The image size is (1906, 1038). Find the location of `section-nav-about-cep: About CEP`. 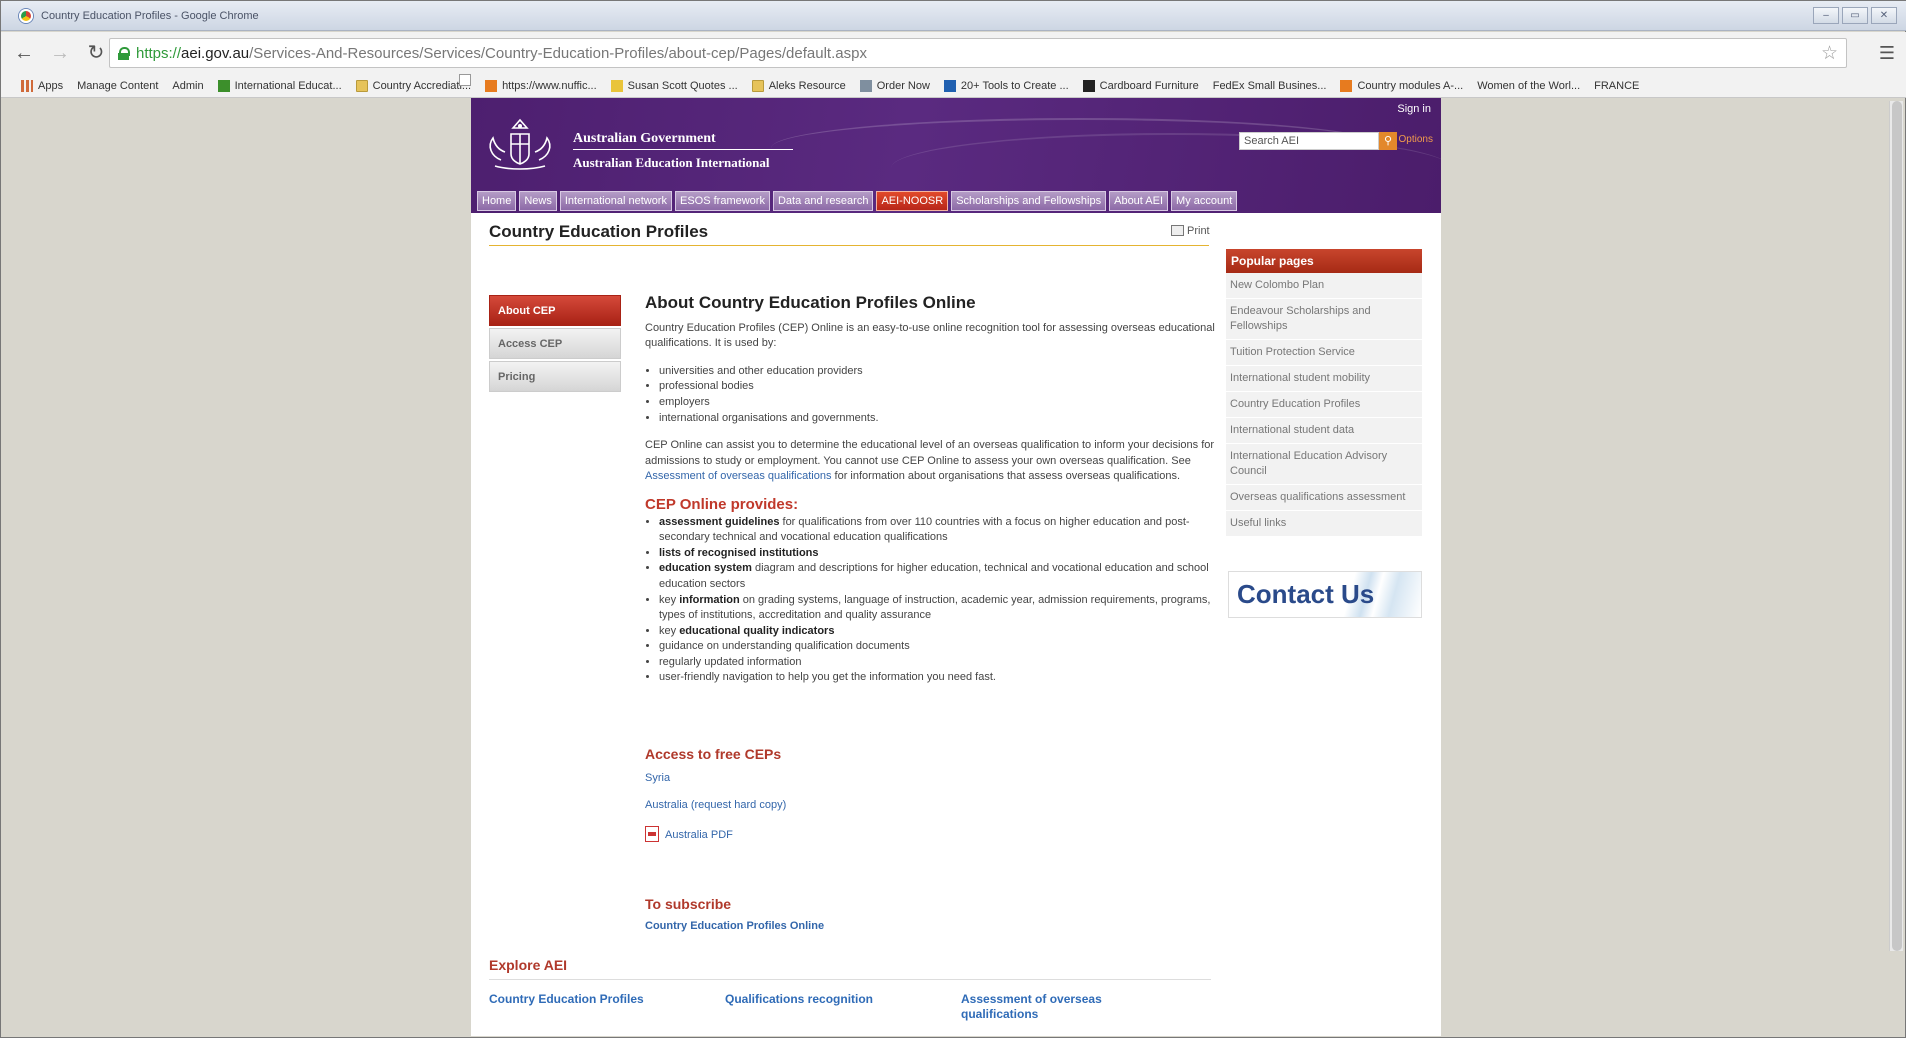

section-nav-about-cep: About CEP is located at coordinates (555, 310).